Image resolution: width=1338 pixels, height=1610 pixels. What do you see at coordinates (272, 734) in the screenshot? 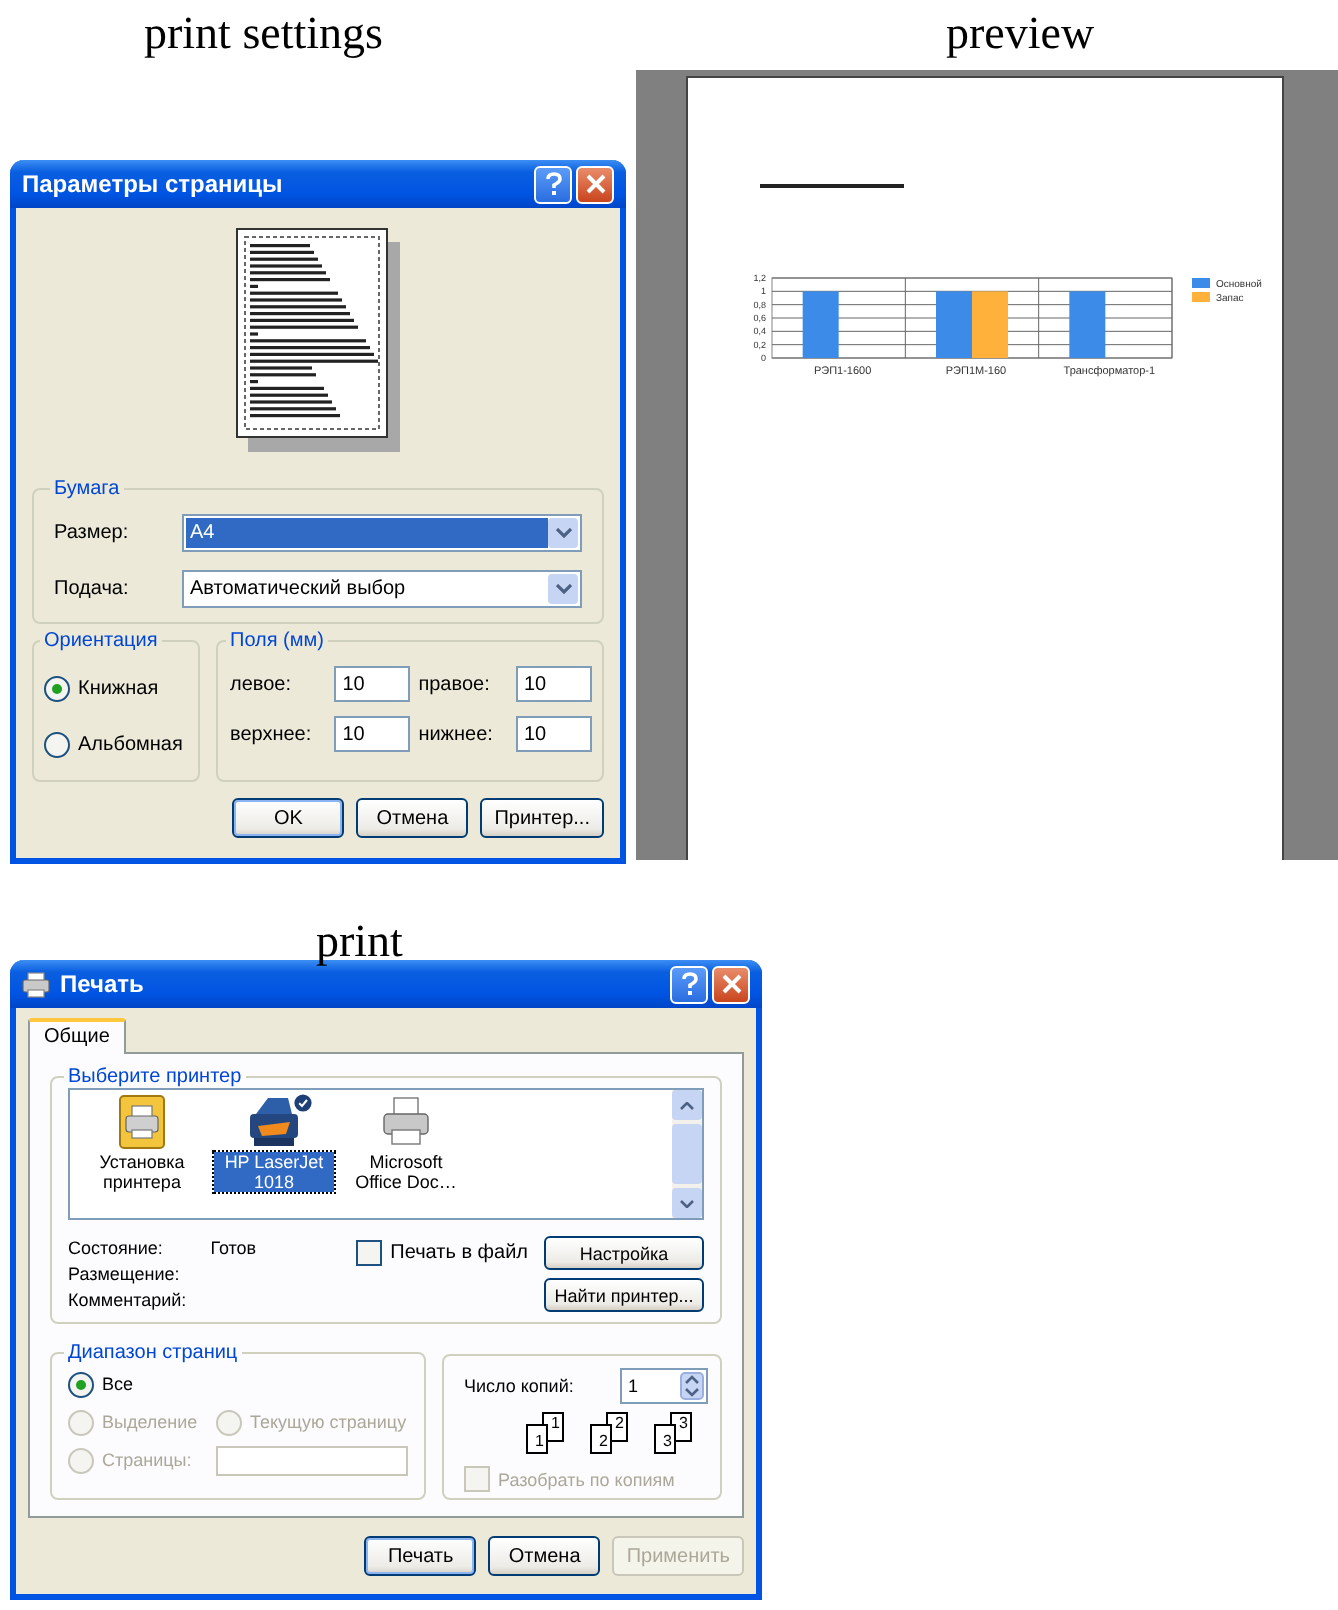
I see `field-label: верхнее:` at bounding box center [272, 734].